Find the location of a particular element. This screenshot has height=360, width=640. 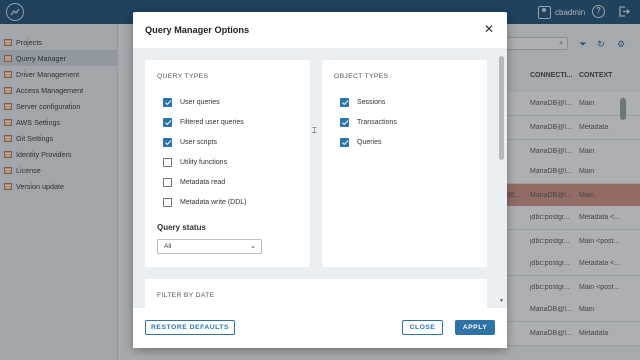

scroll-down-arrow-icon: ▼ is located at coordinates (501, 301).